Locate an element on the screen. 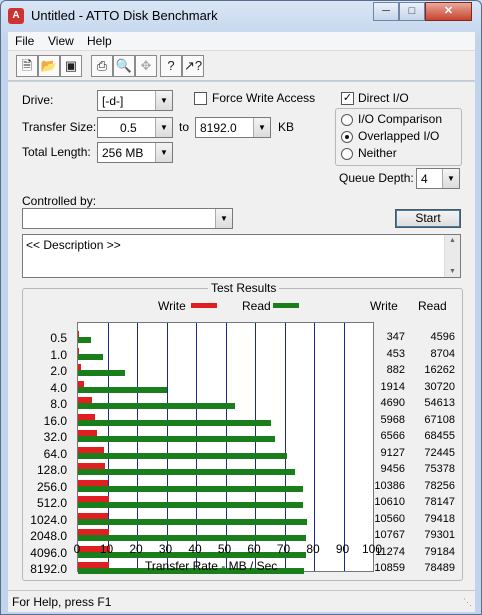 The height and width of the screenshot is (615, 482). maximize-button: □ is located at coordinates (412, 11).